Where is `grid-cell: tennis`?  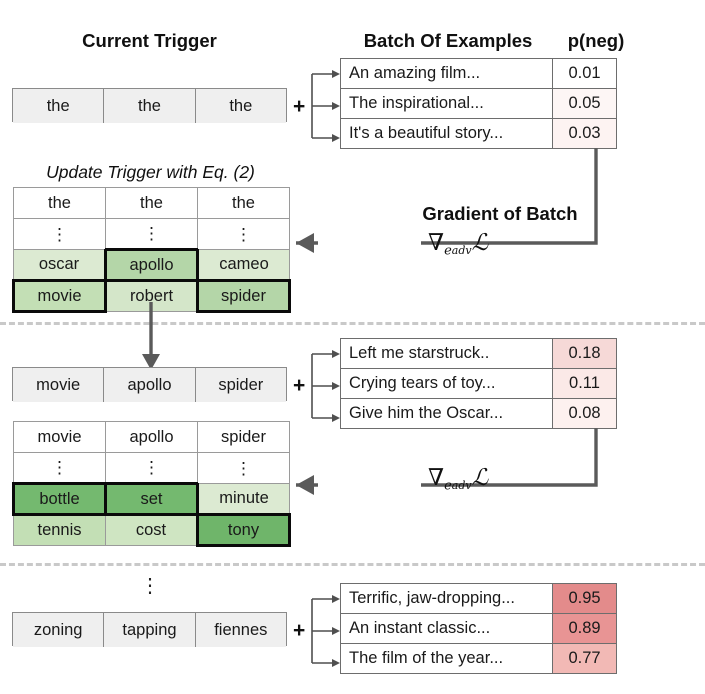
grid-cell: tennis is located at coordinates (59, 530).